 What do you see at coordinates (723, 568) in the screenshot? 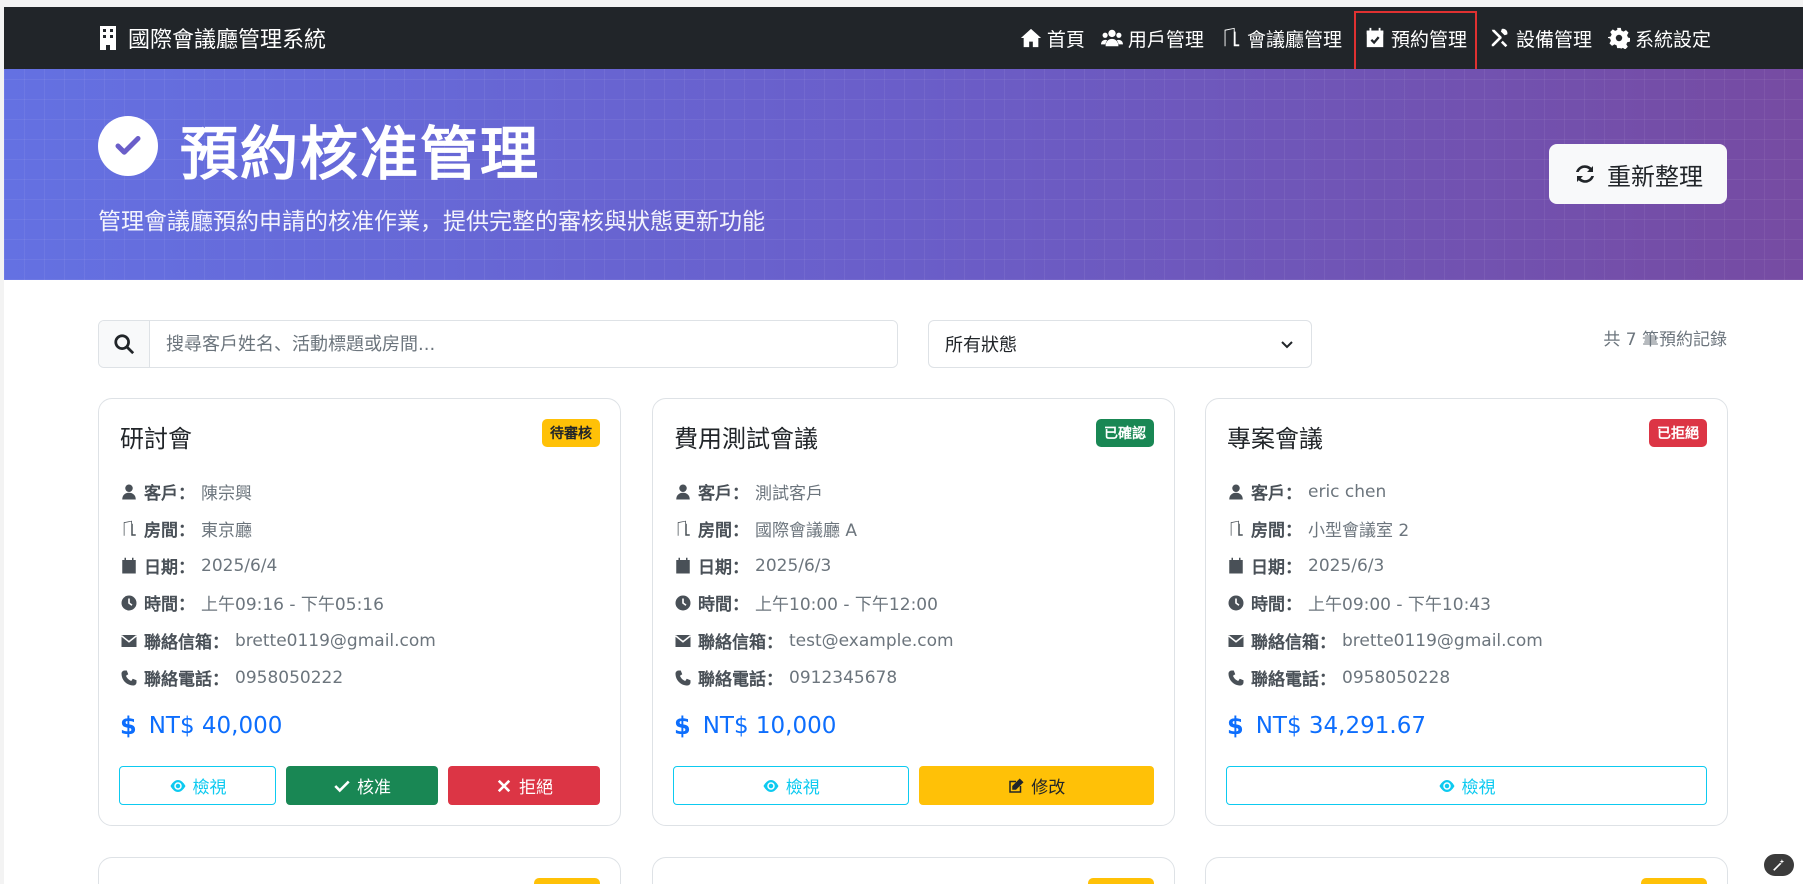
I see `date-label: 日期：` at bounding box center [723, 568].